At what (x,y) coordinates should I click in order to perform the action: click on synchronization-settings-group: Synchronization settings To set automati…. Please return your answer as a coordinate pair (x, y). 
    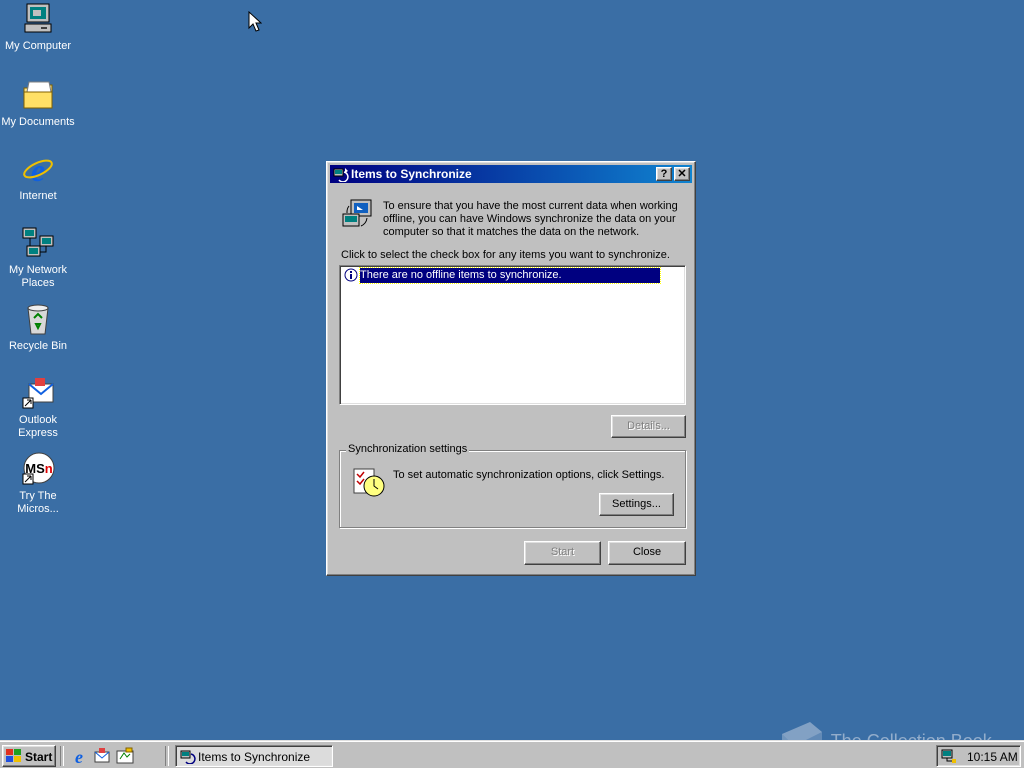
    Looking at the image, I should click on (512, 485).